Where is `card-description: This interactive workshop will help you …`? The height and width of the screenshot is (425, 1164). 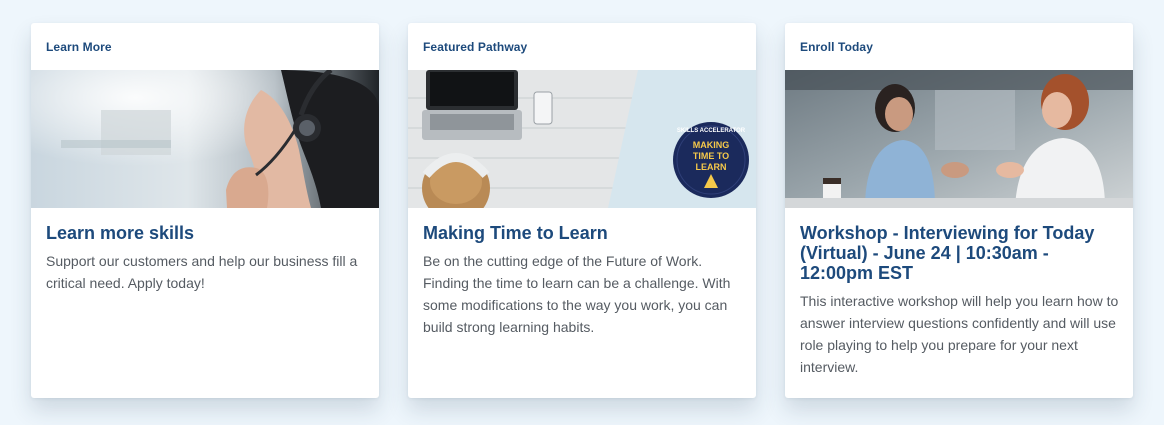
card-description: This interactive workshop will help you … is located at coordinates (959, 334).